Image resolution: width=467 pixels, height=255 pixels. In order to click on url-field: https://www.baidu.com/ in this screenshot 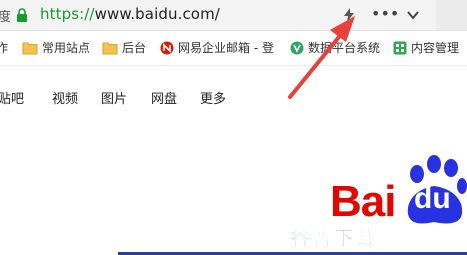, I will do `click(130, 14)`.